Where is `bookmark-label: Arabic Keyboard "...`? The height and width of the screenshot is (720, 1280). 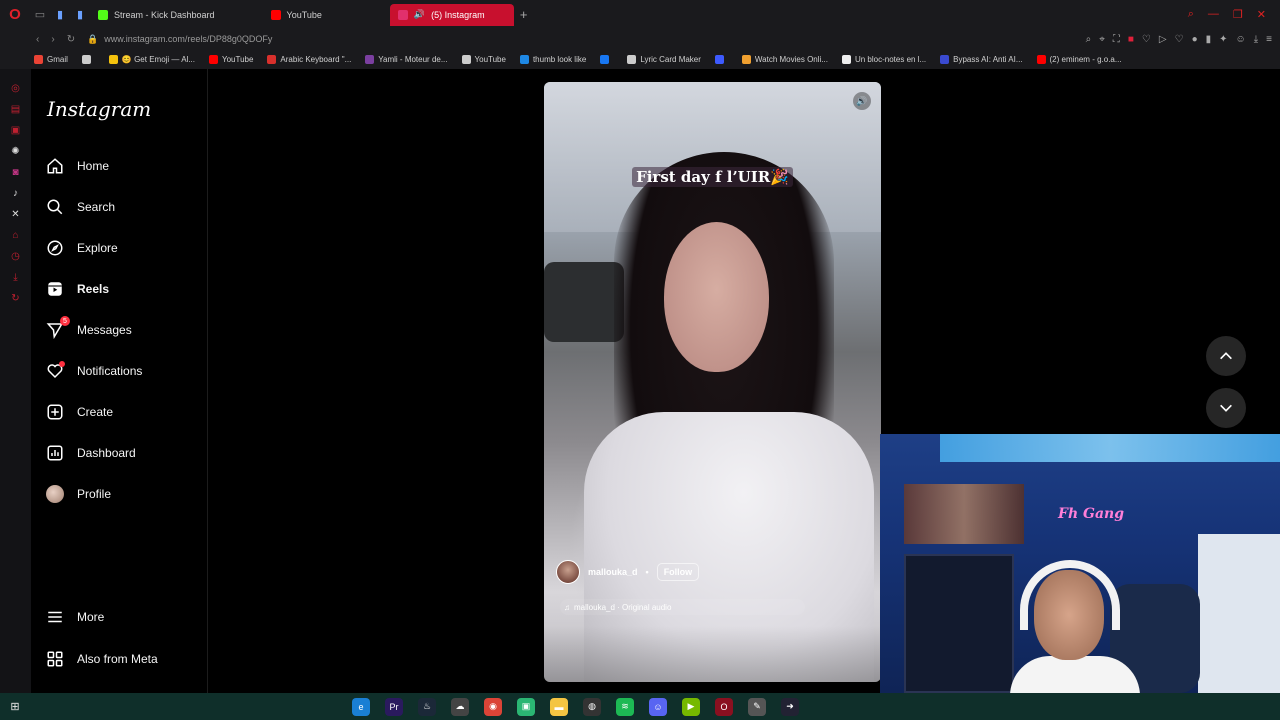 bookmark-label: Arabic Keyboard "... is located at coordinates (316, 59).